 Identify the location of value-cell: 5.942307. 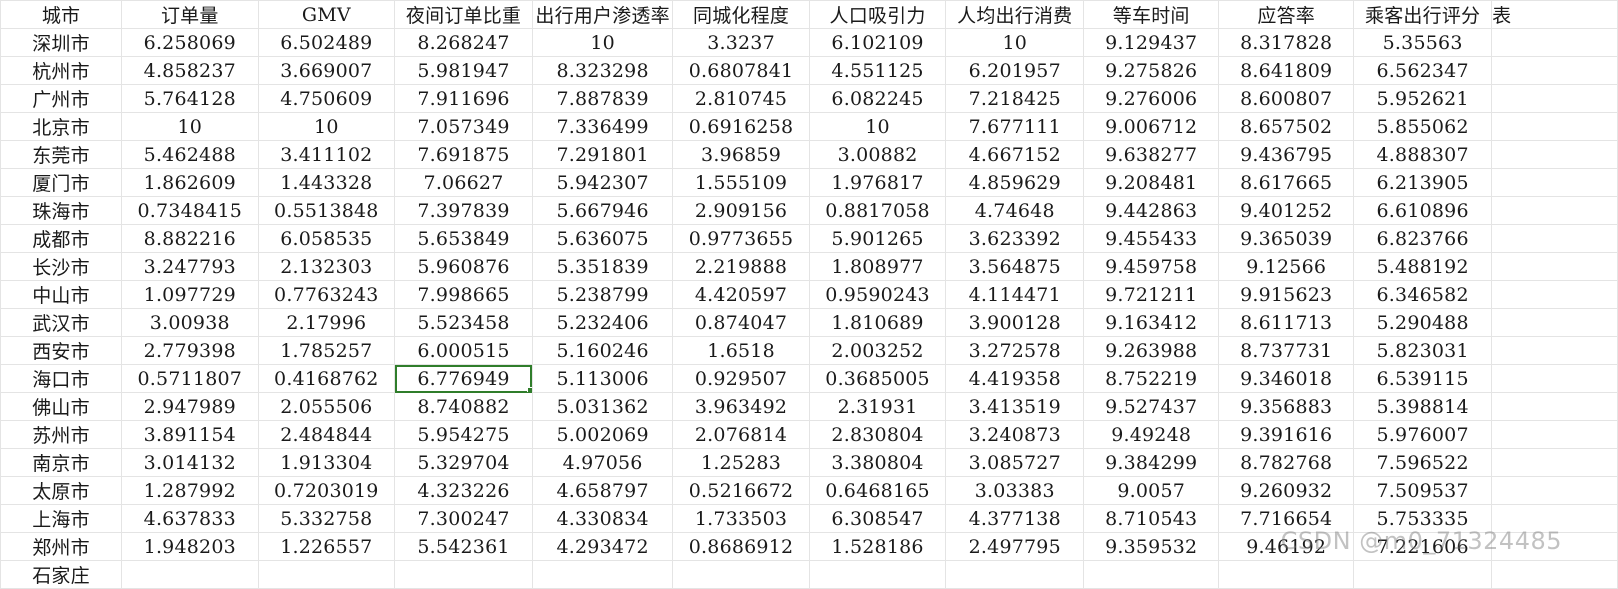
(602, 182).